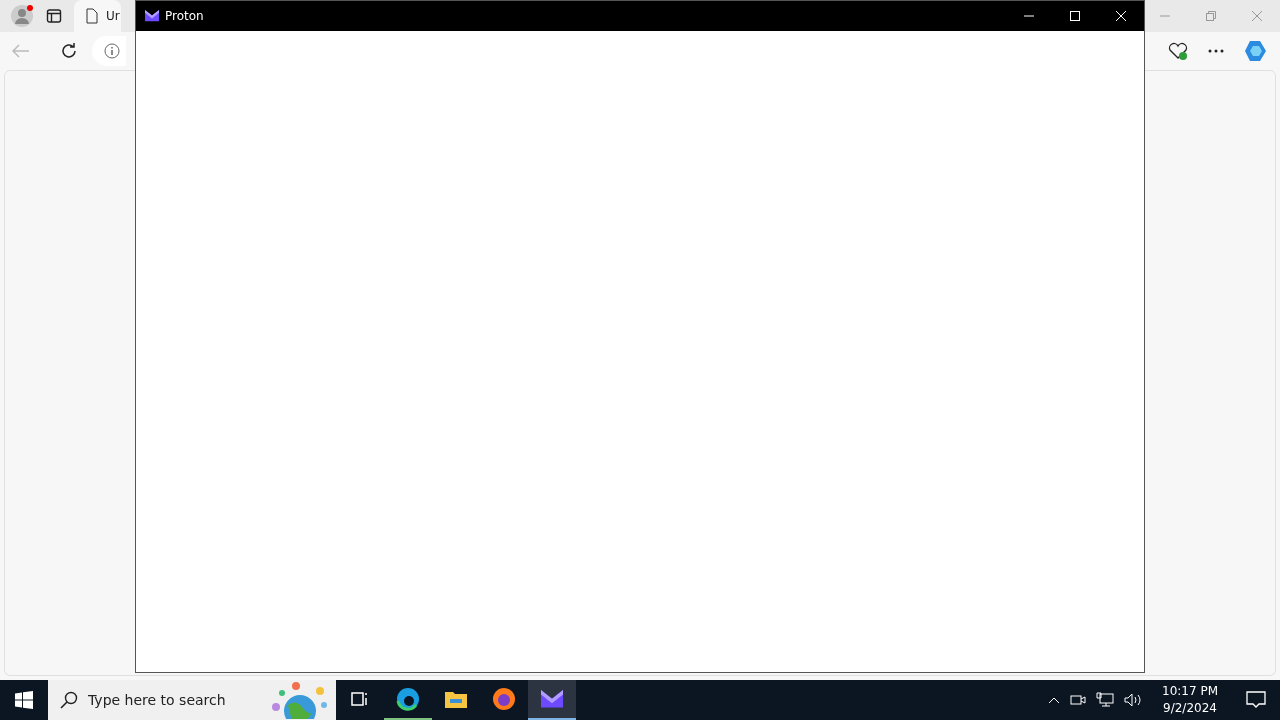 The width and height of the screenshot is (1280, 720). I want to click on page-icon, so click(92, 16).